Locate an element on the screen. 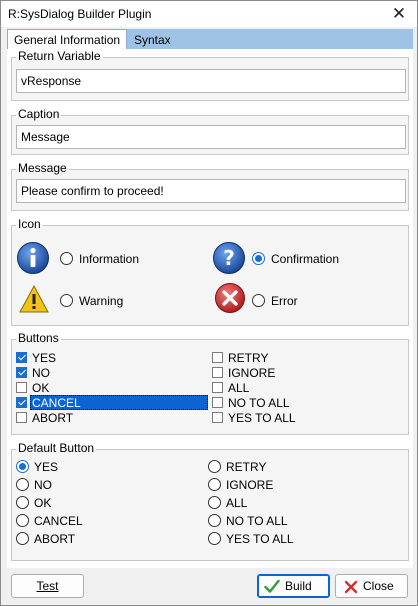  checkbox-abort is located at coordinates (21, 417).